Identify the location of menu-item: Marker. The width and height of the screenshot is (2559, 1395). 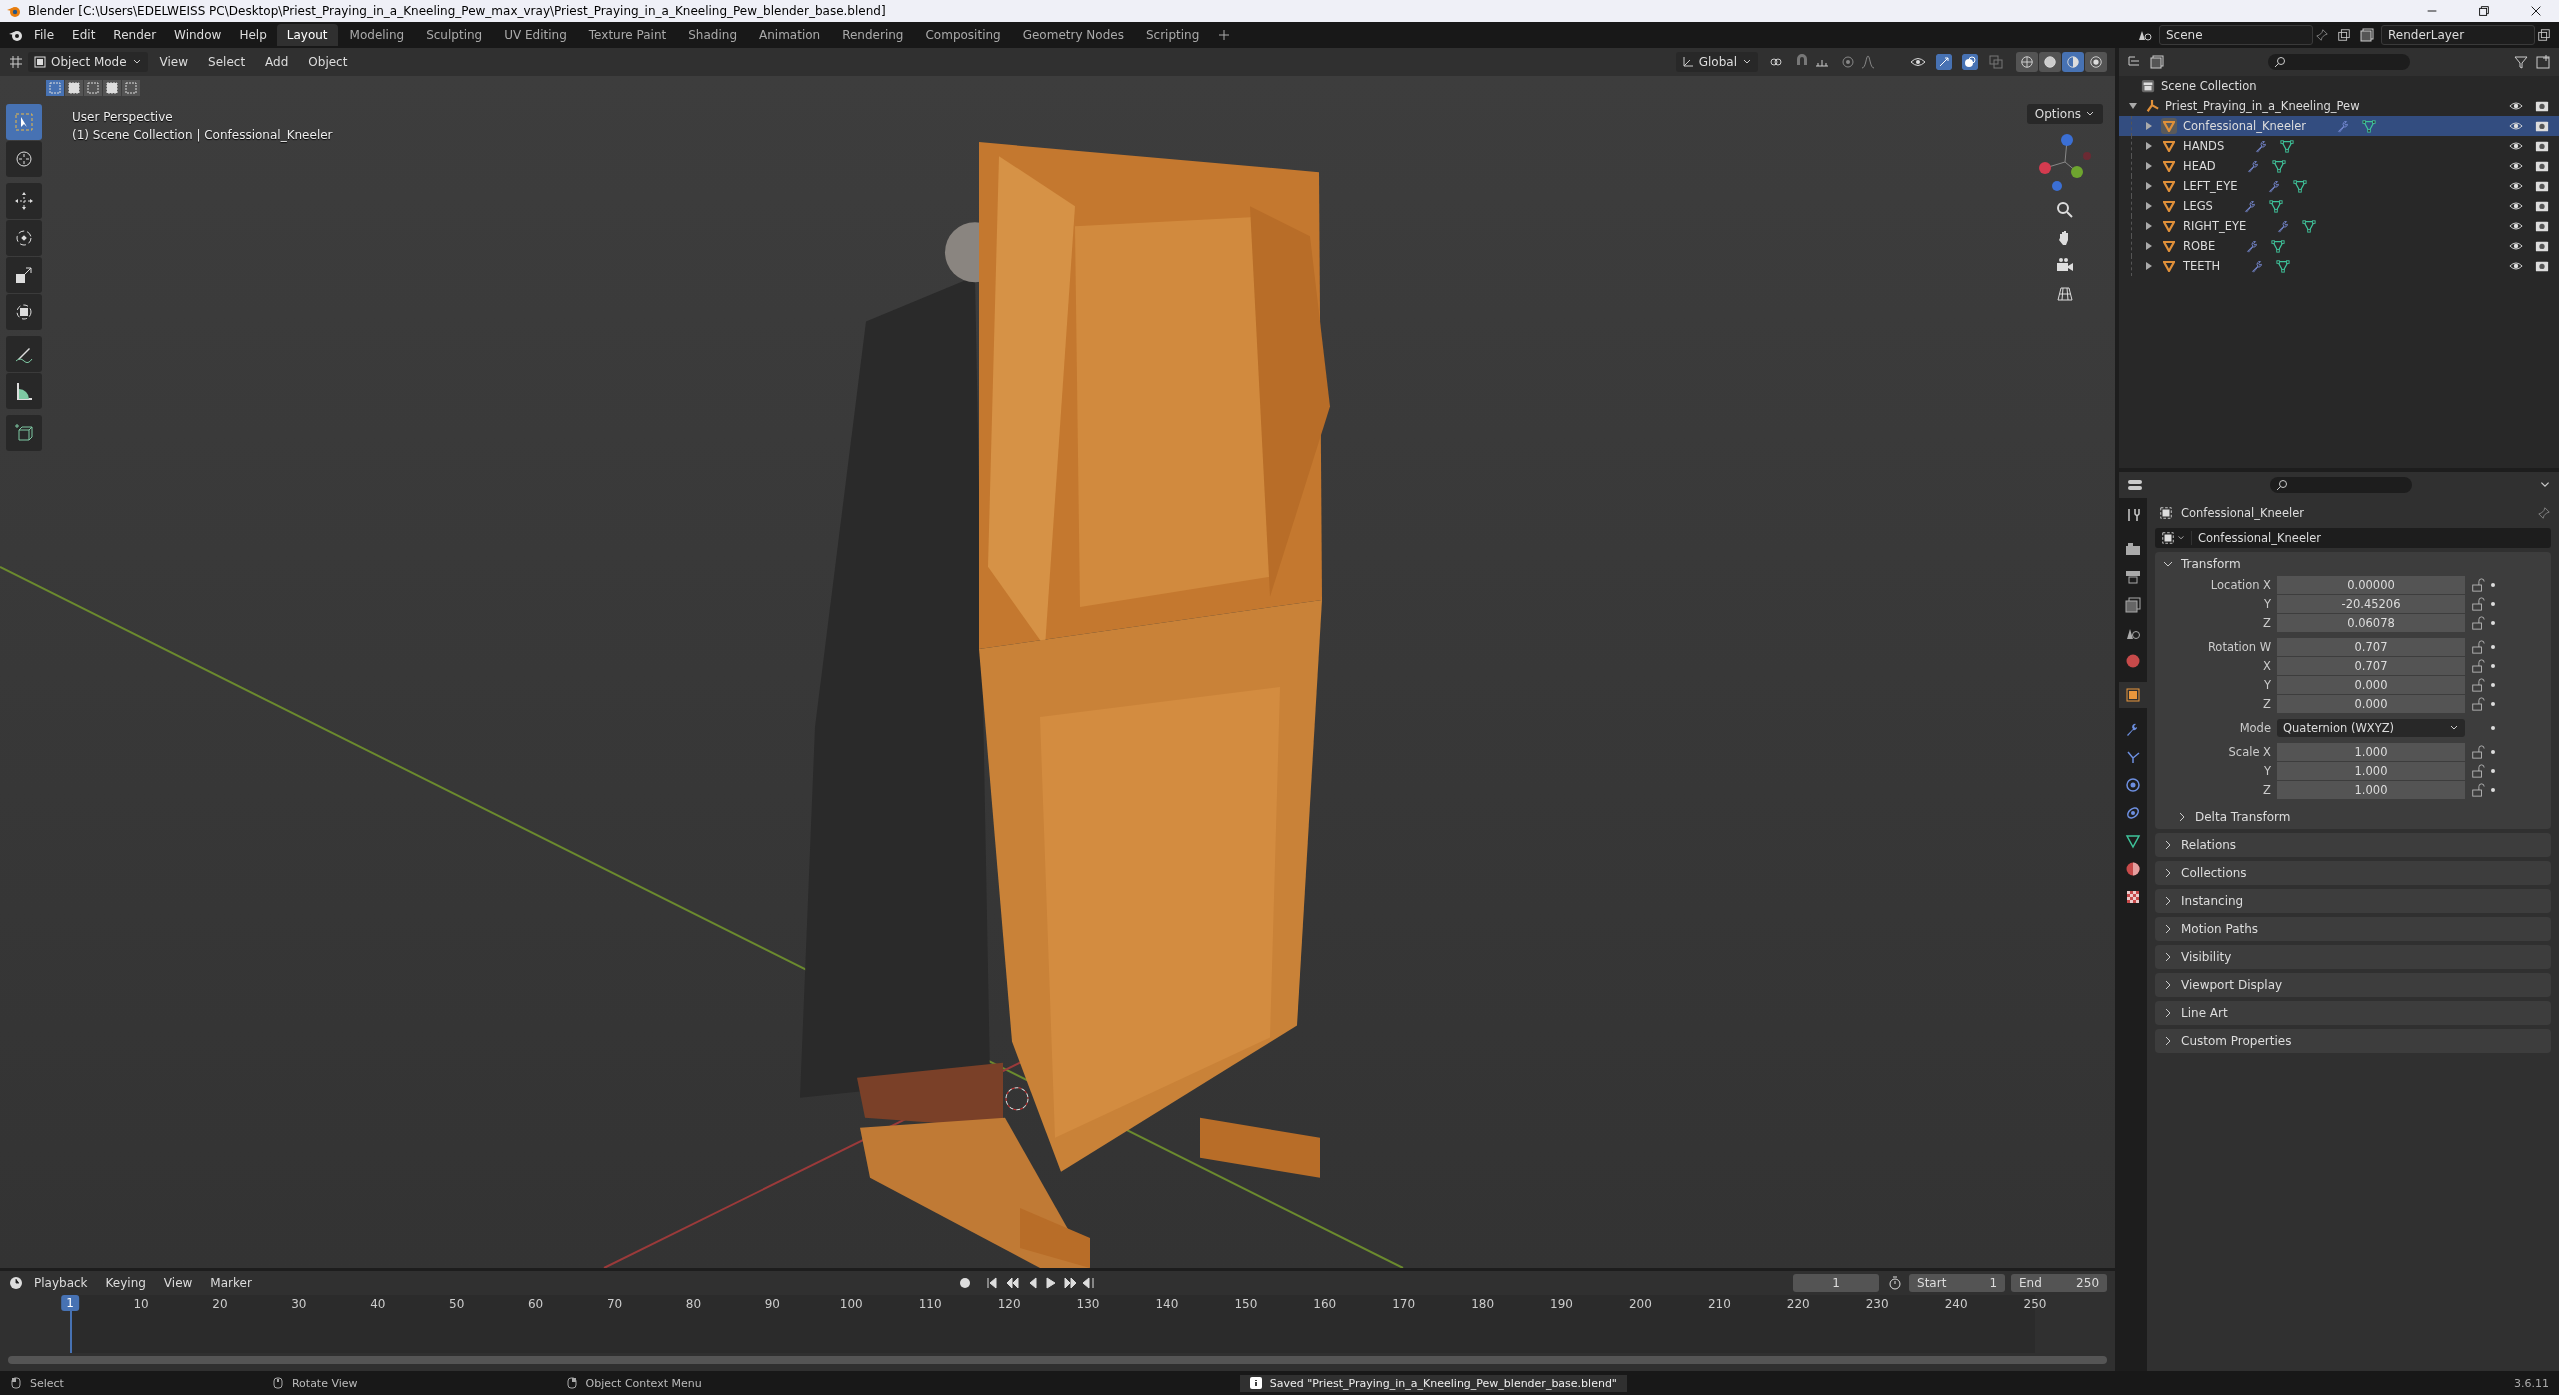
(231, 1283).